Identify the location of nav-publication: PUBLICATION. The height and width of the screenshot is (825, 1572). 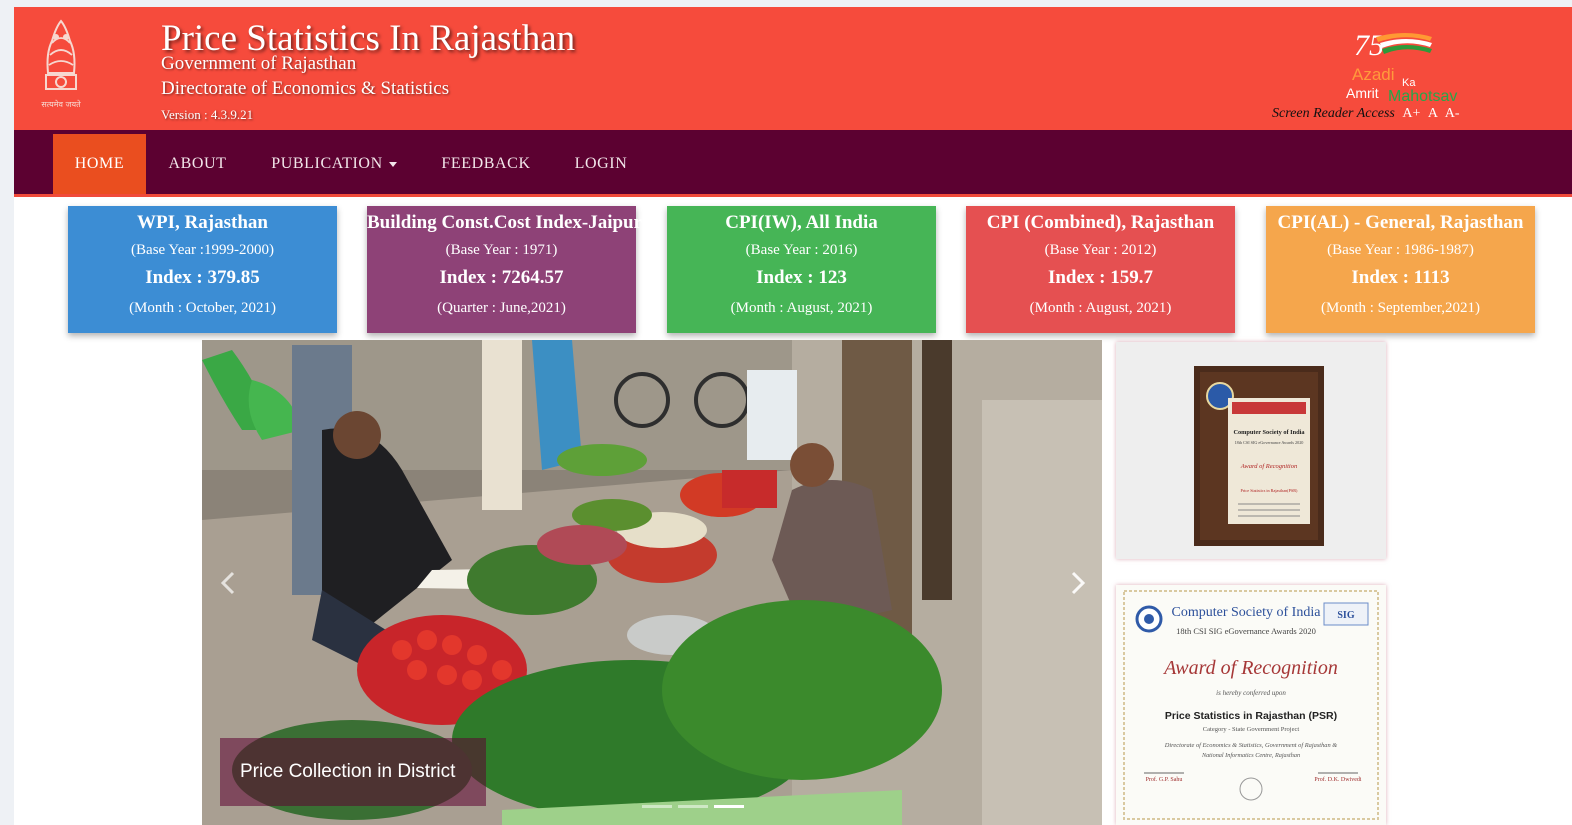
(334, 164).